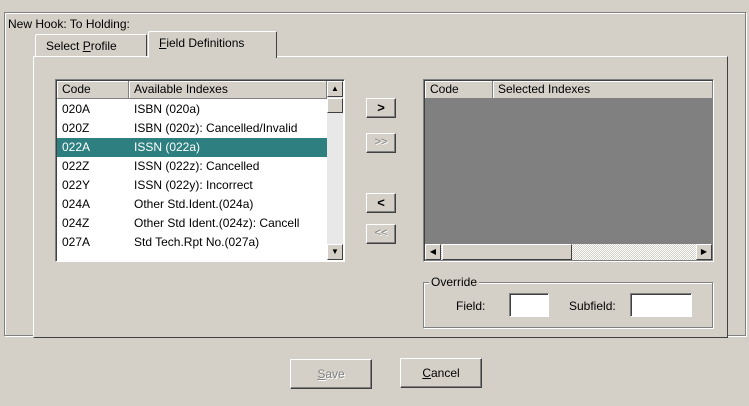  I want to click on index-name: ISBN (020a), so click(167, 109).